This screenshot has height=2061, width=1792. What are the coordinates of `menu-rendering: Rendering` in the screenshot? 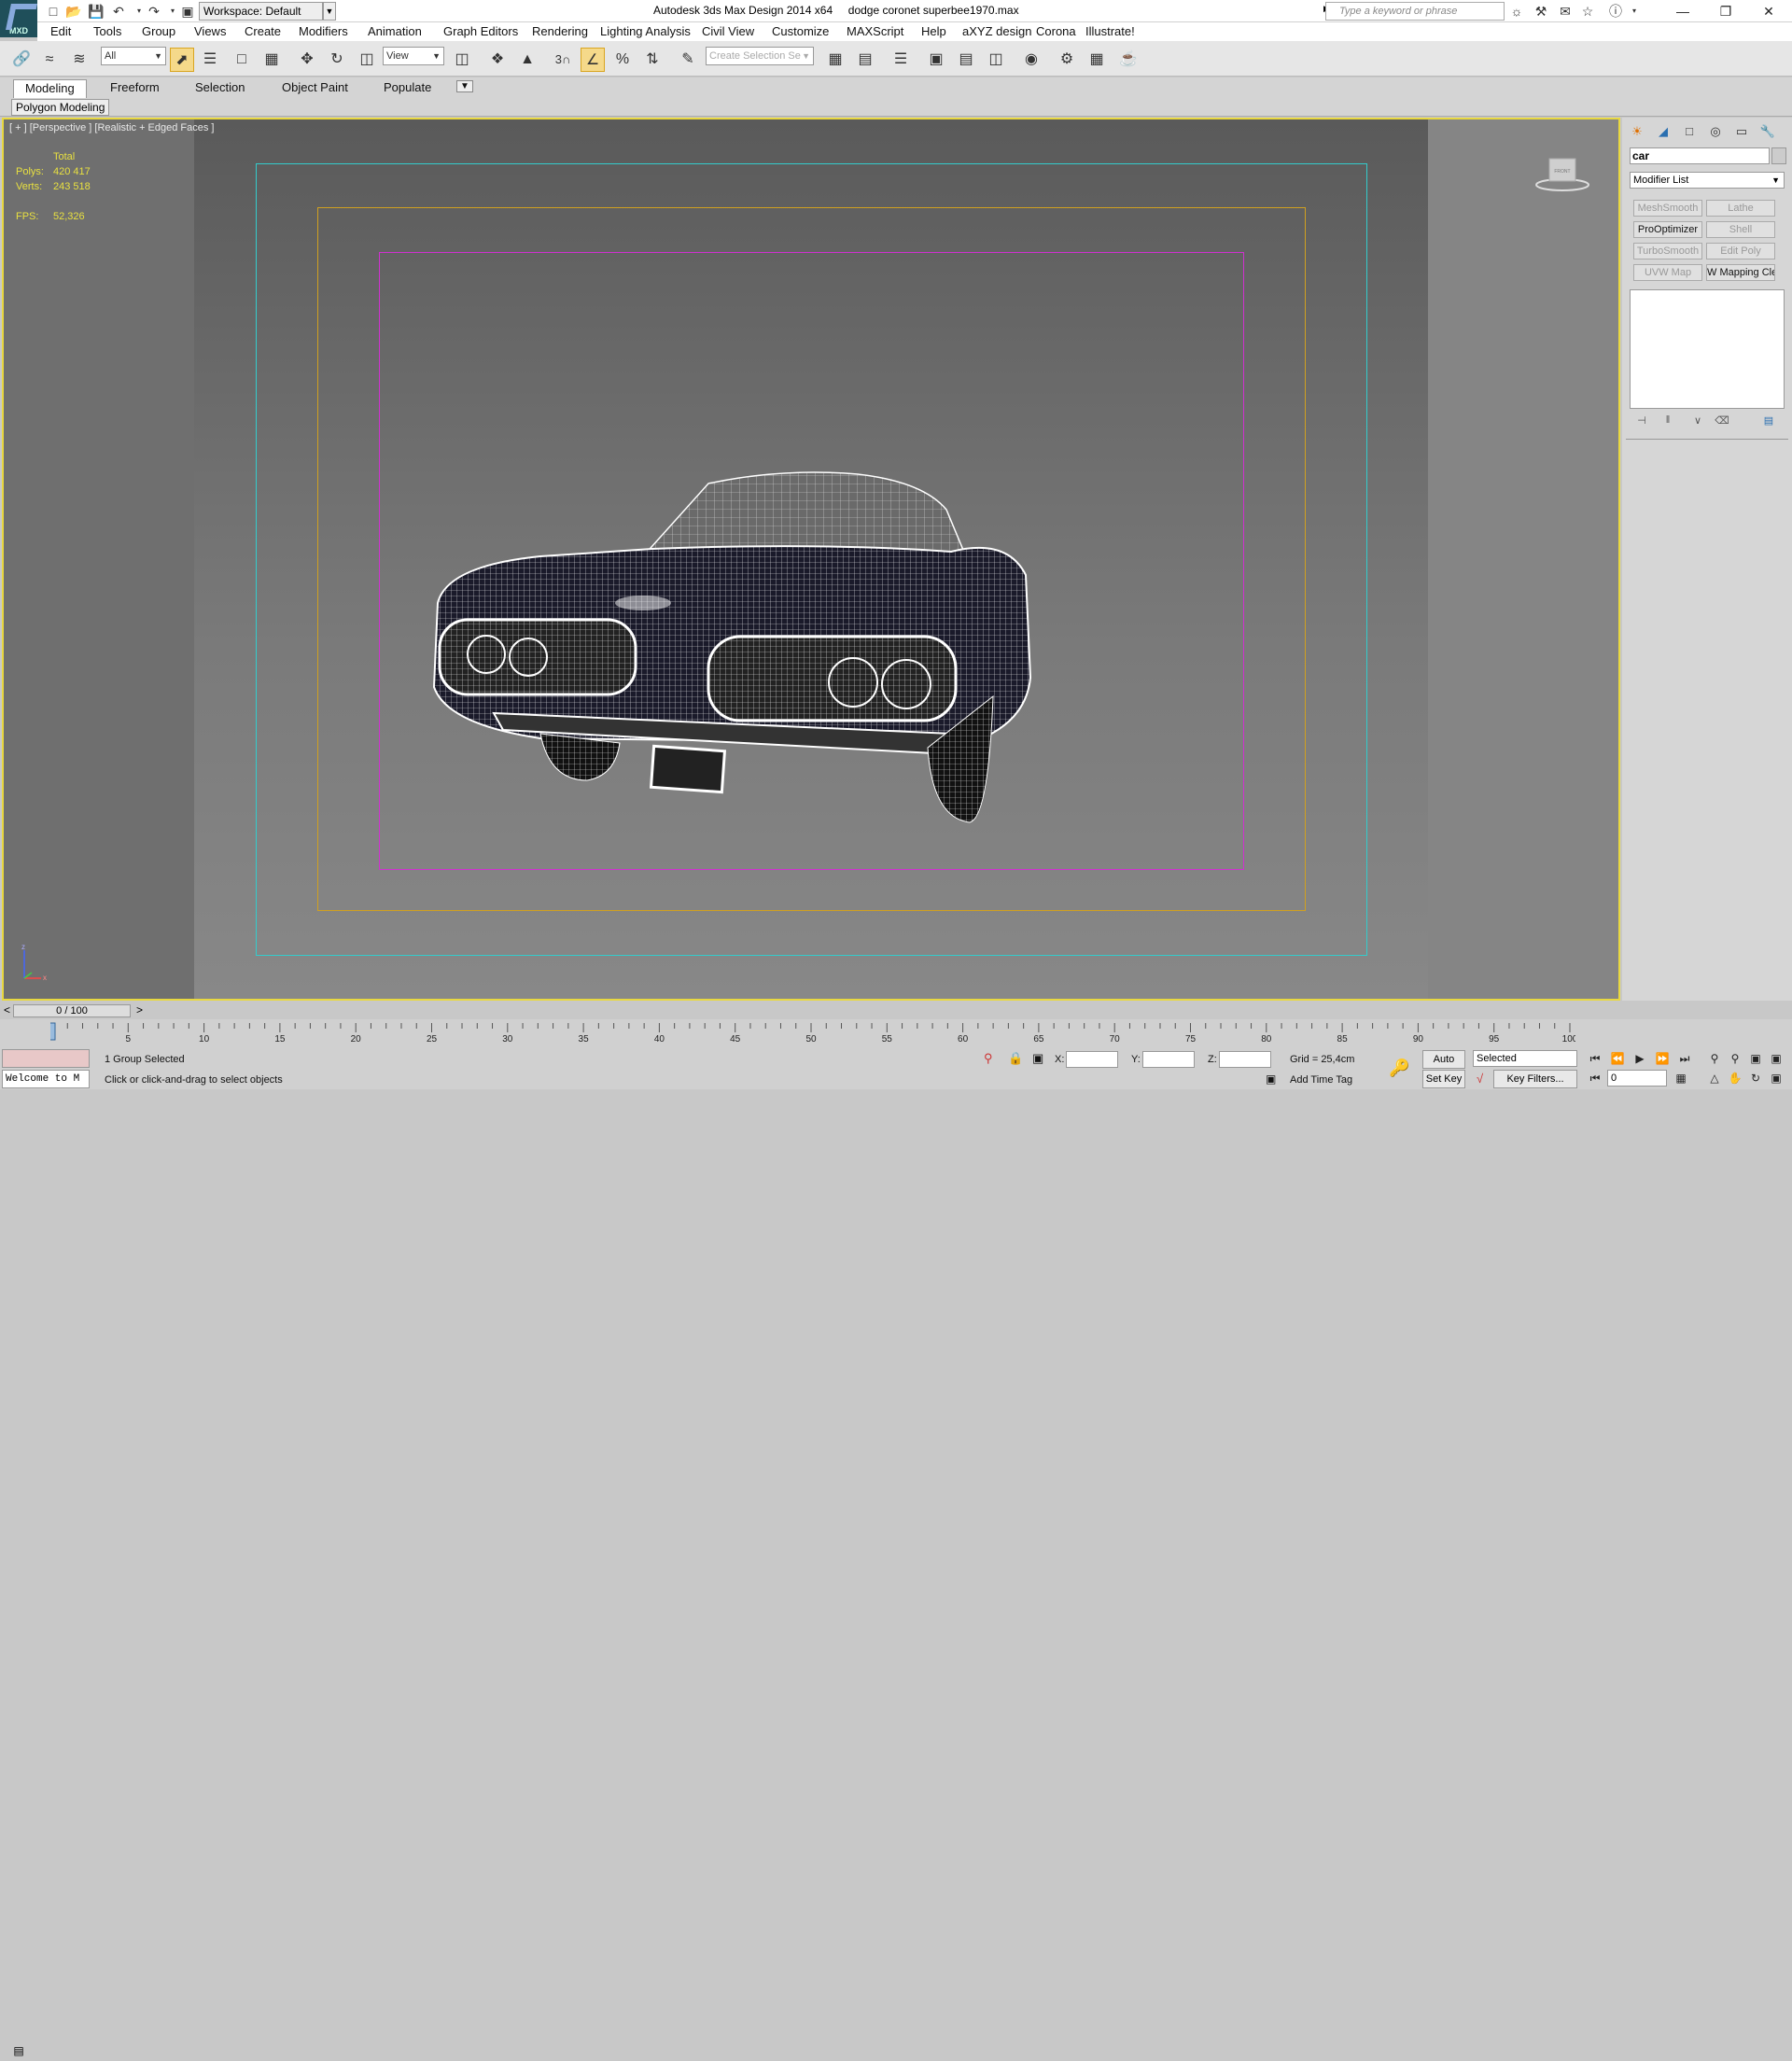 It's located at (560, 31).